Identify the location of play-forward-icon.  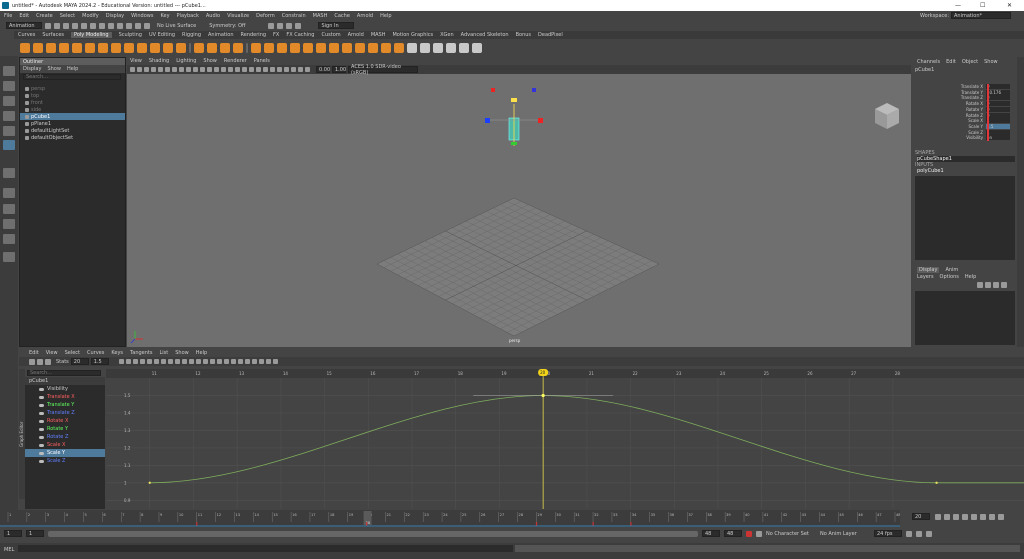
(974, 517).